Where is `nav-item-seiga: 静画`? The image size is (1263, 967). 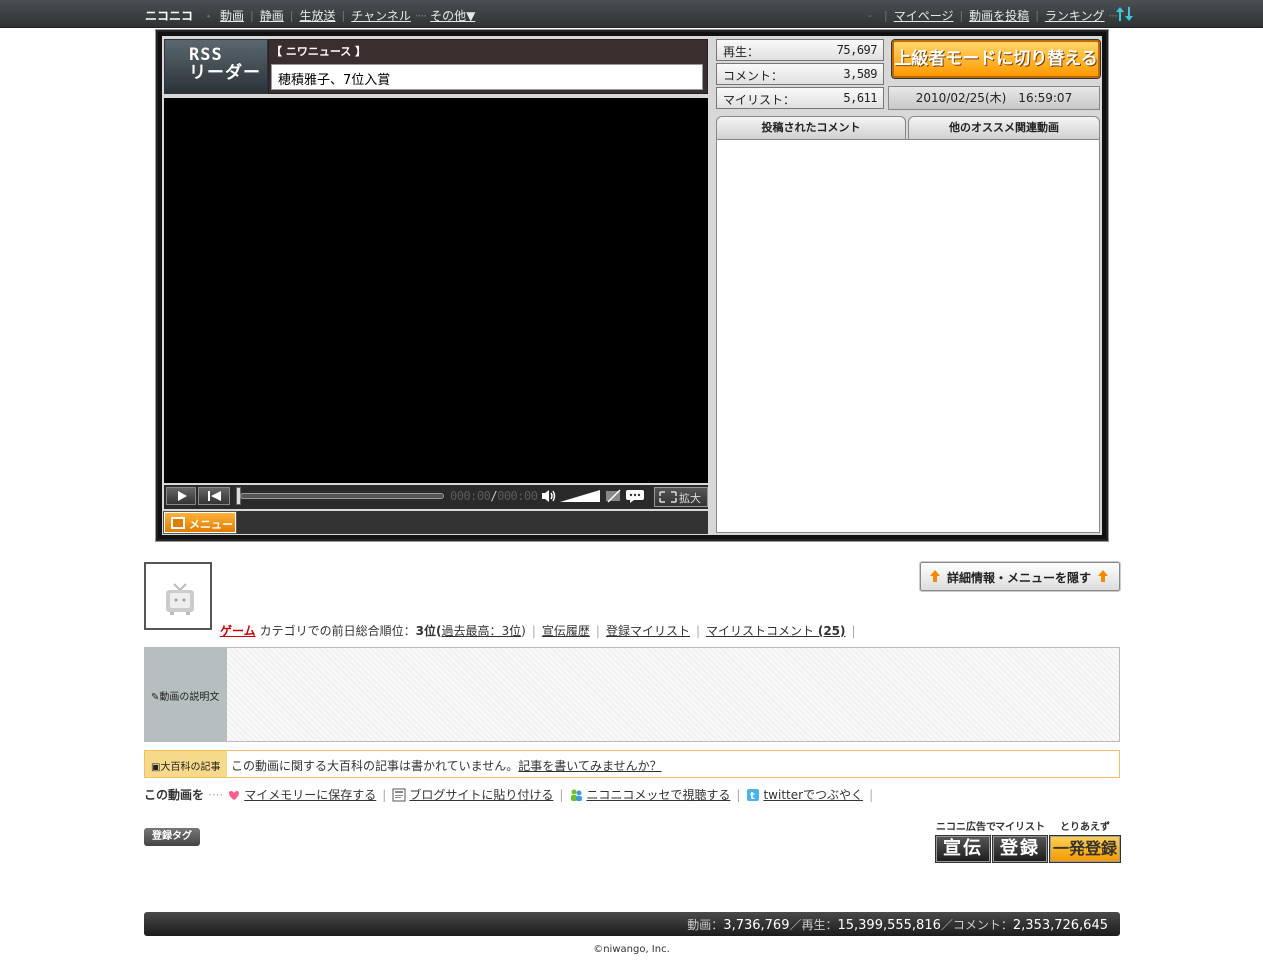 nav-item-seiga: 静画 is located at coordinates (272, 15).